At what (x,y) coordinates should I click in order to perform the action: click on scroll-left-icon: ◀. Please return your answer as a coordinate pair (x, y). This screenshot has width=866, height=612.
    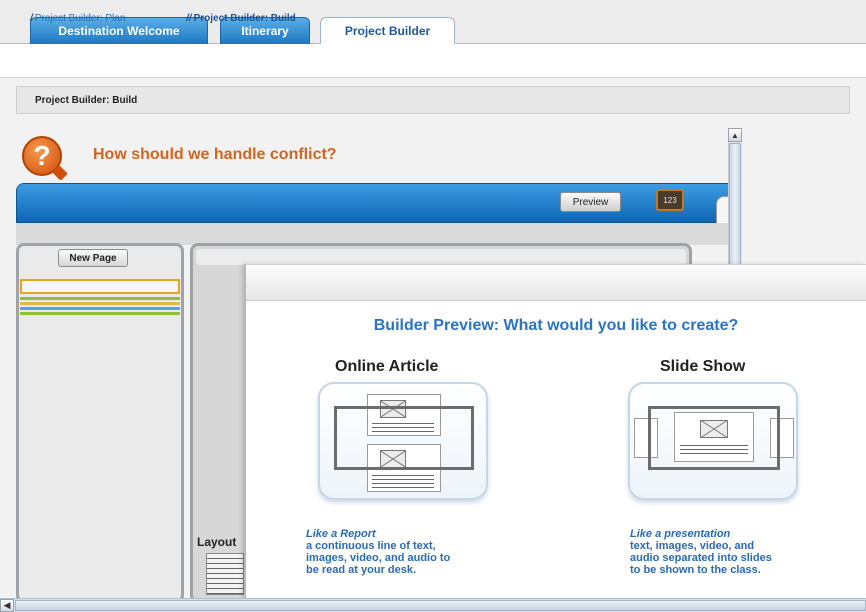
    Looking at the image, I should click on (7, 605).